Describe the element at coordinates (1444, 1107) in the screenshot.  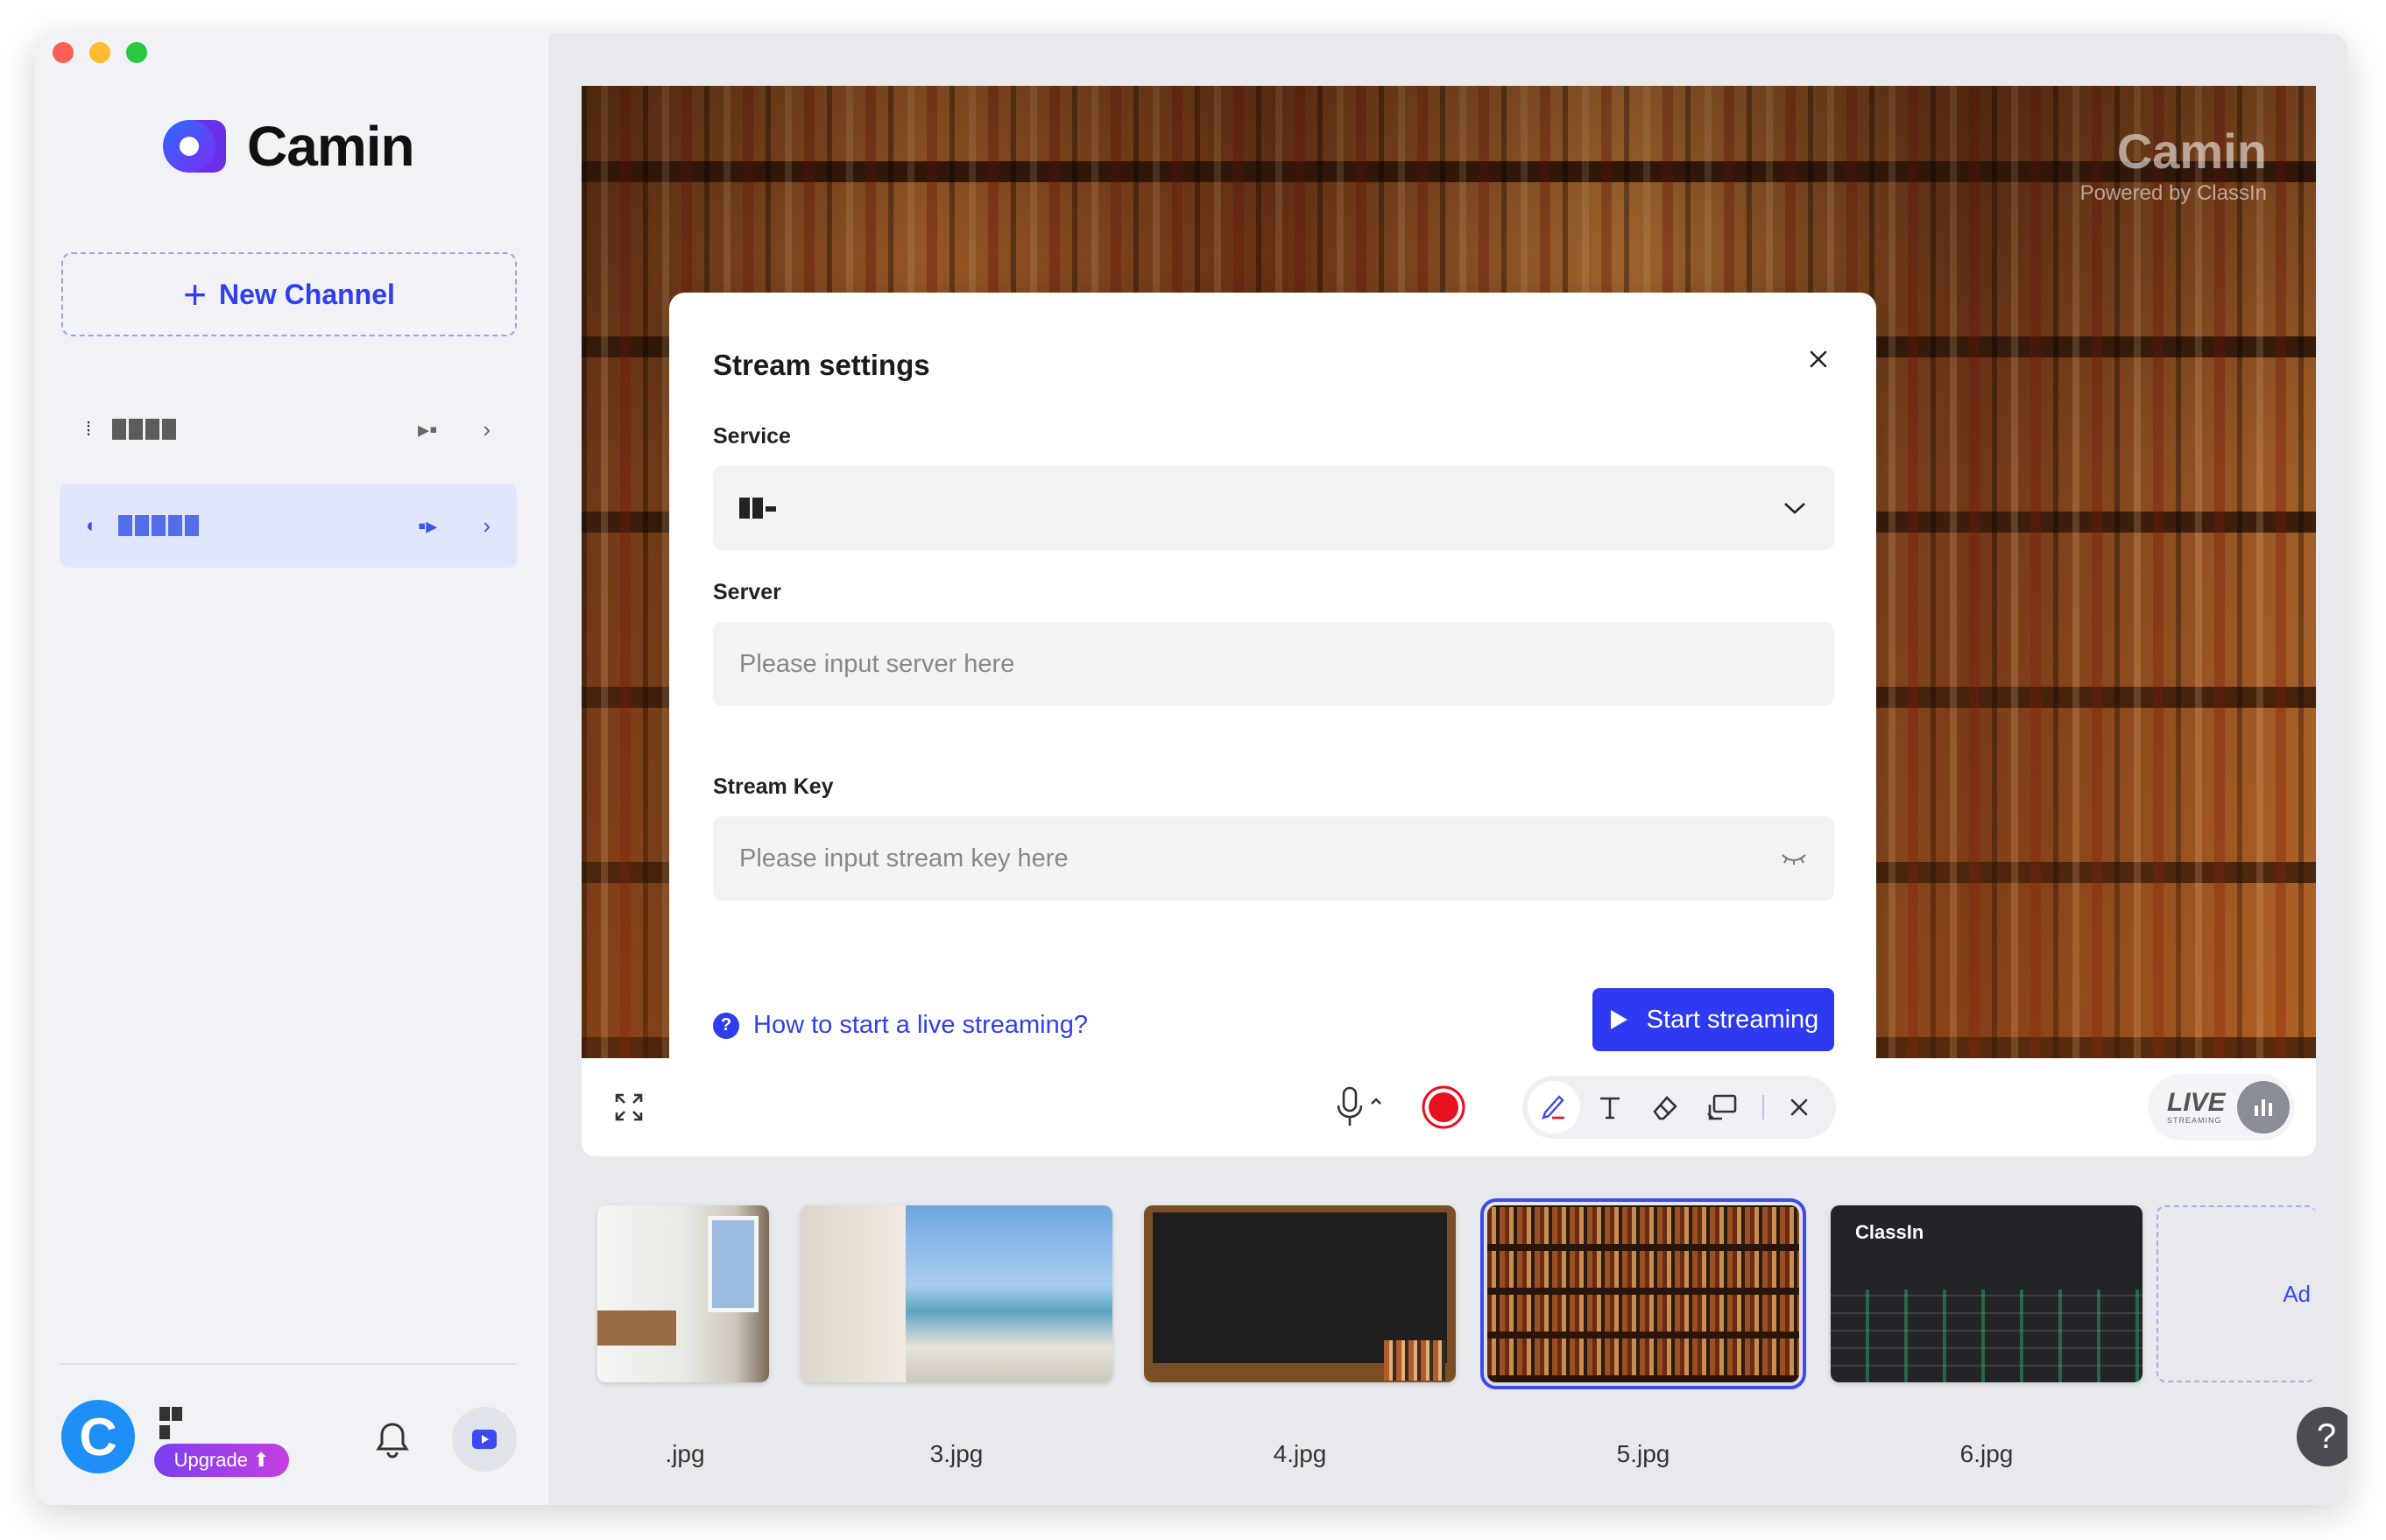
I see `record-button` at that location.